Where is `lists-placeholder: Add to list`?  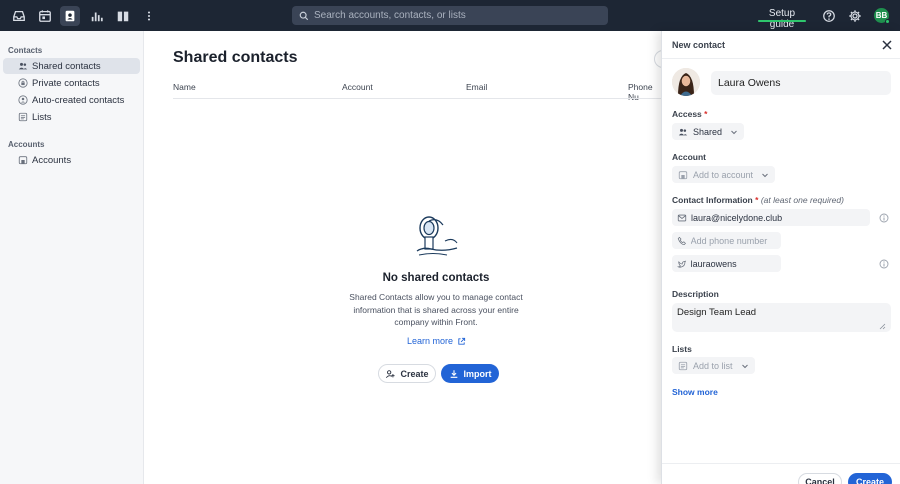
lists-placeholder: Add to list is located at coordinates (713, 365).